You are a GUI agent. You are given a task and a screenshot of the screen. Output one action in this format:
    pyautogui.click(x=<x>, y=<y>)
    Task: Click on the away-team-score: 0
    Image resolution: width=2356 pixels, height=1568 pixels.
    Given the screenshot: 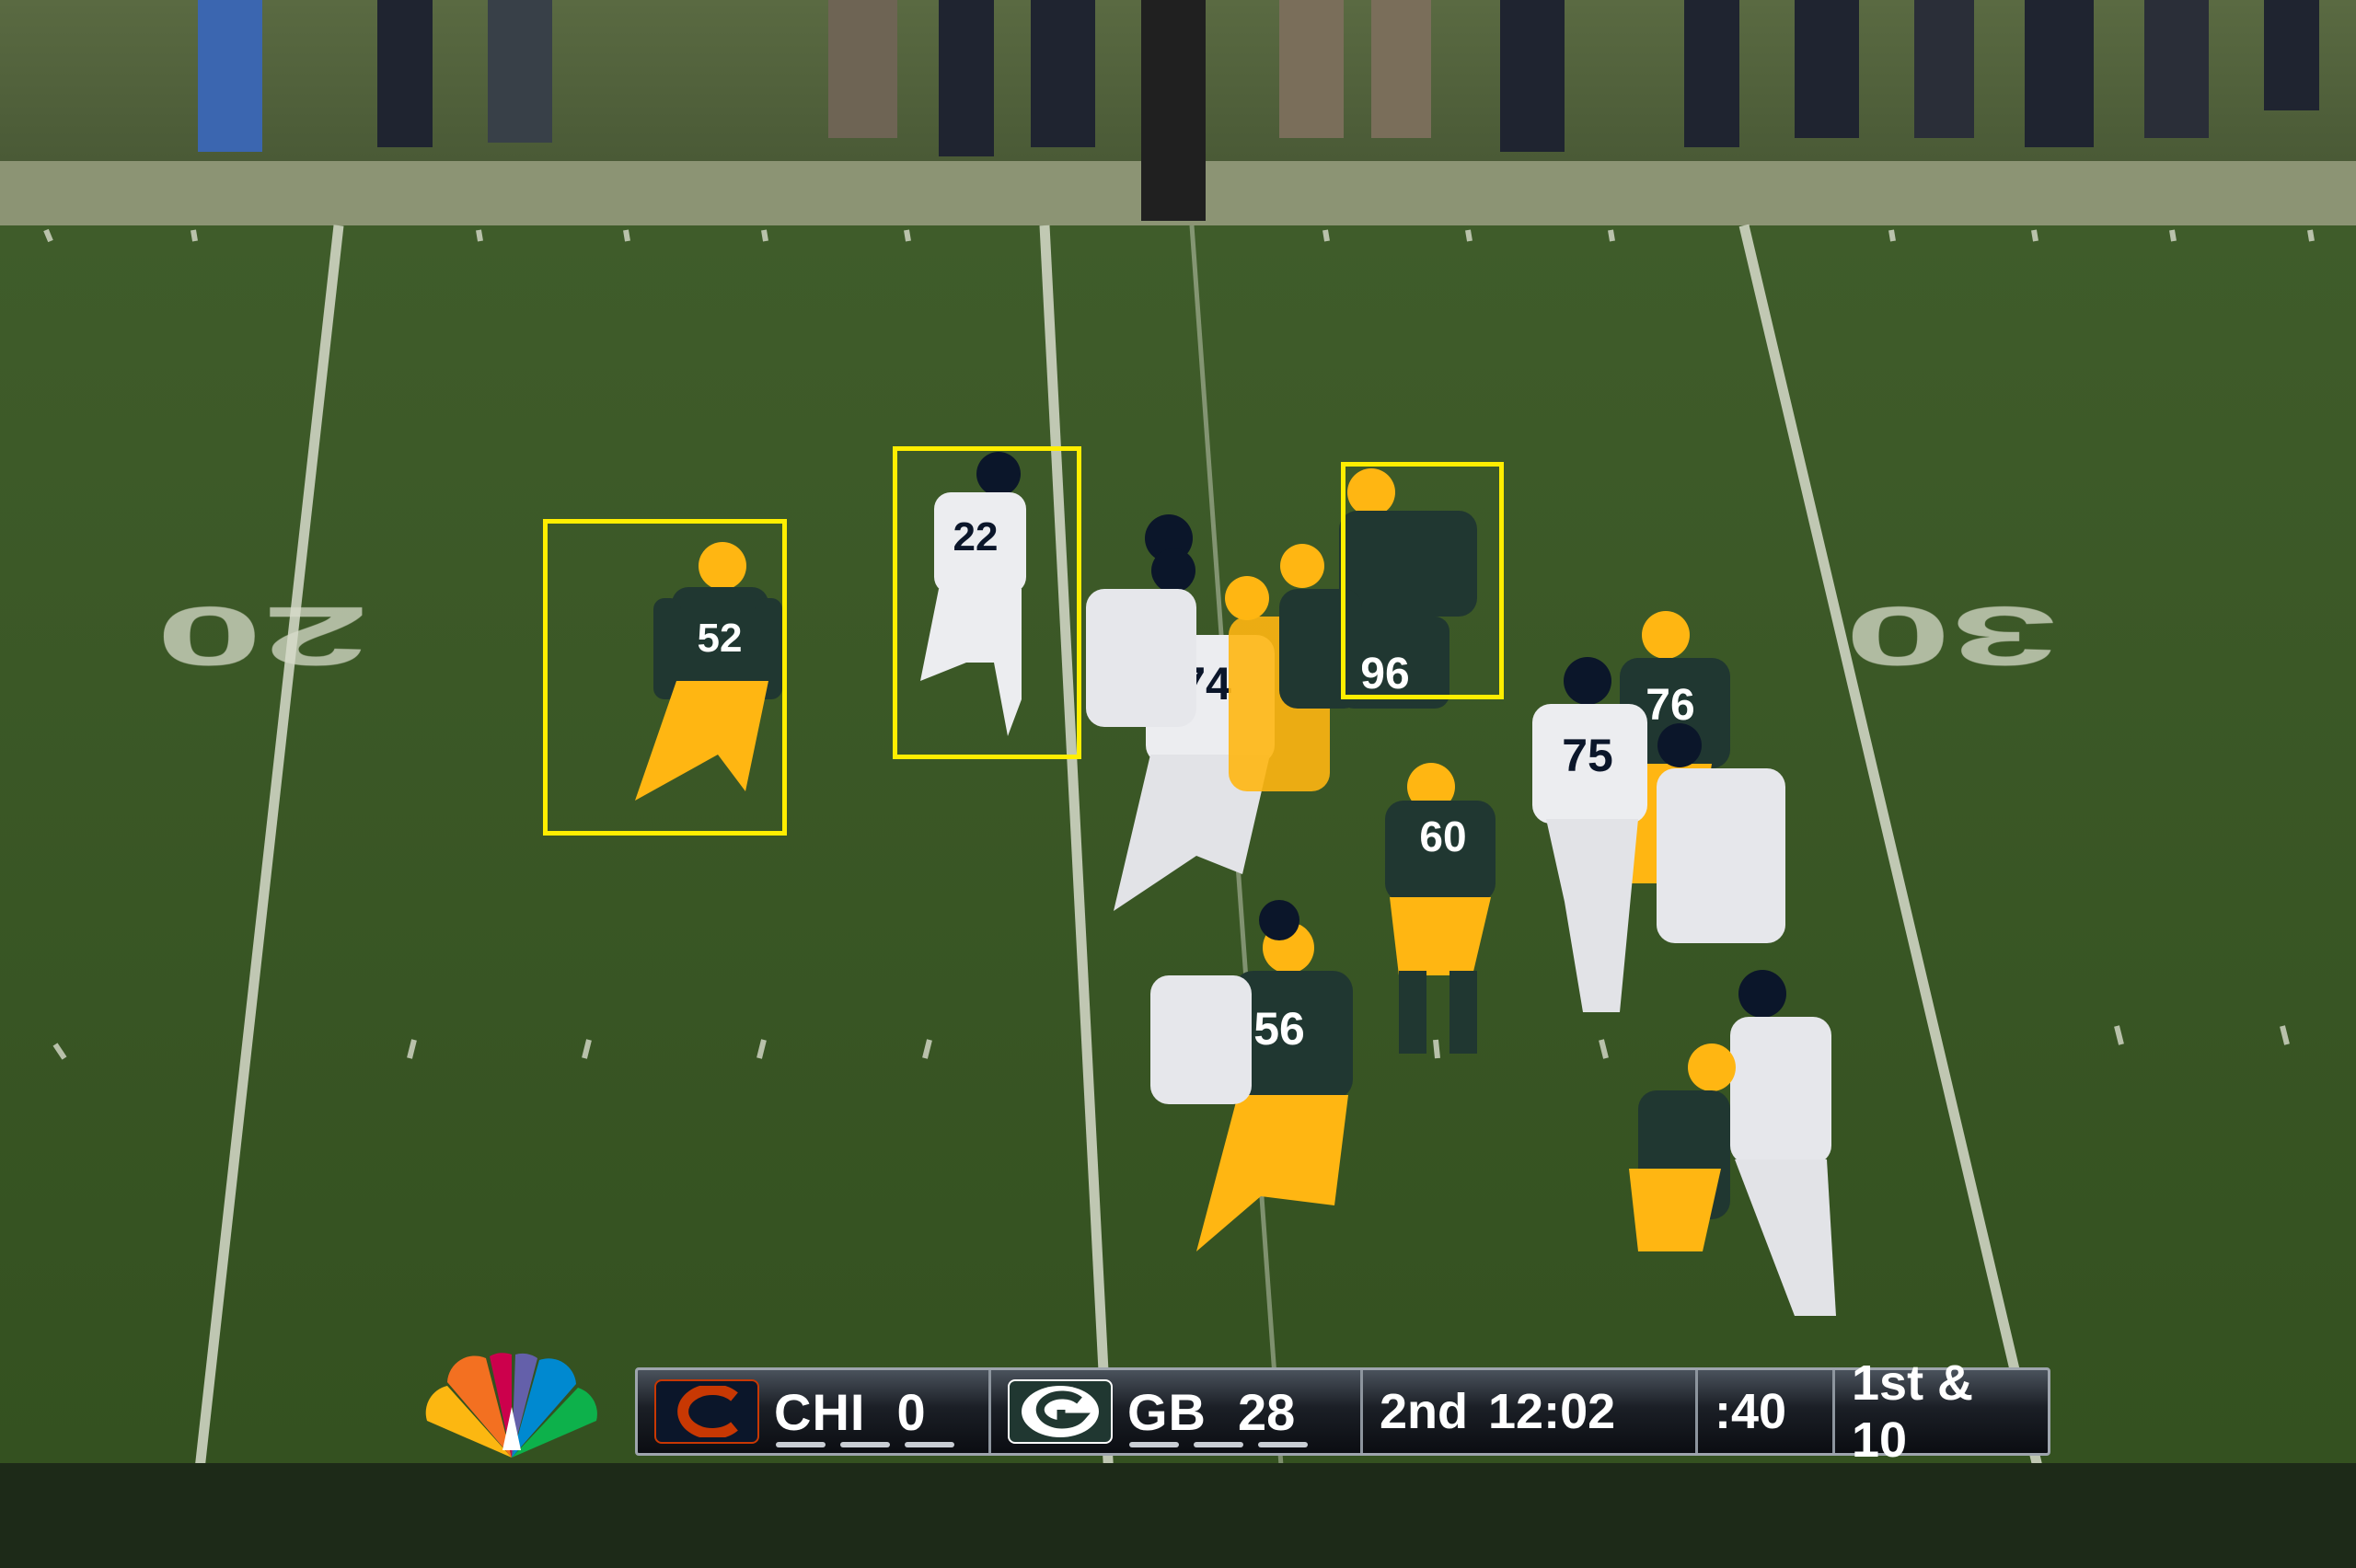 What is the action you would take?
    pyautogui.click(x=911, y=1411)
    